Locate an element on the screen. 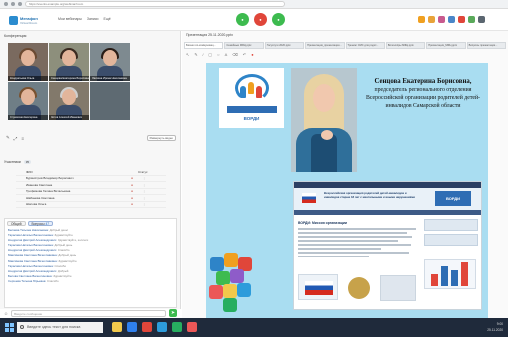 This screenshot has width=508, height=337. fullscreen-video-button: Развернуть видео is located at coordinates (161, 138).